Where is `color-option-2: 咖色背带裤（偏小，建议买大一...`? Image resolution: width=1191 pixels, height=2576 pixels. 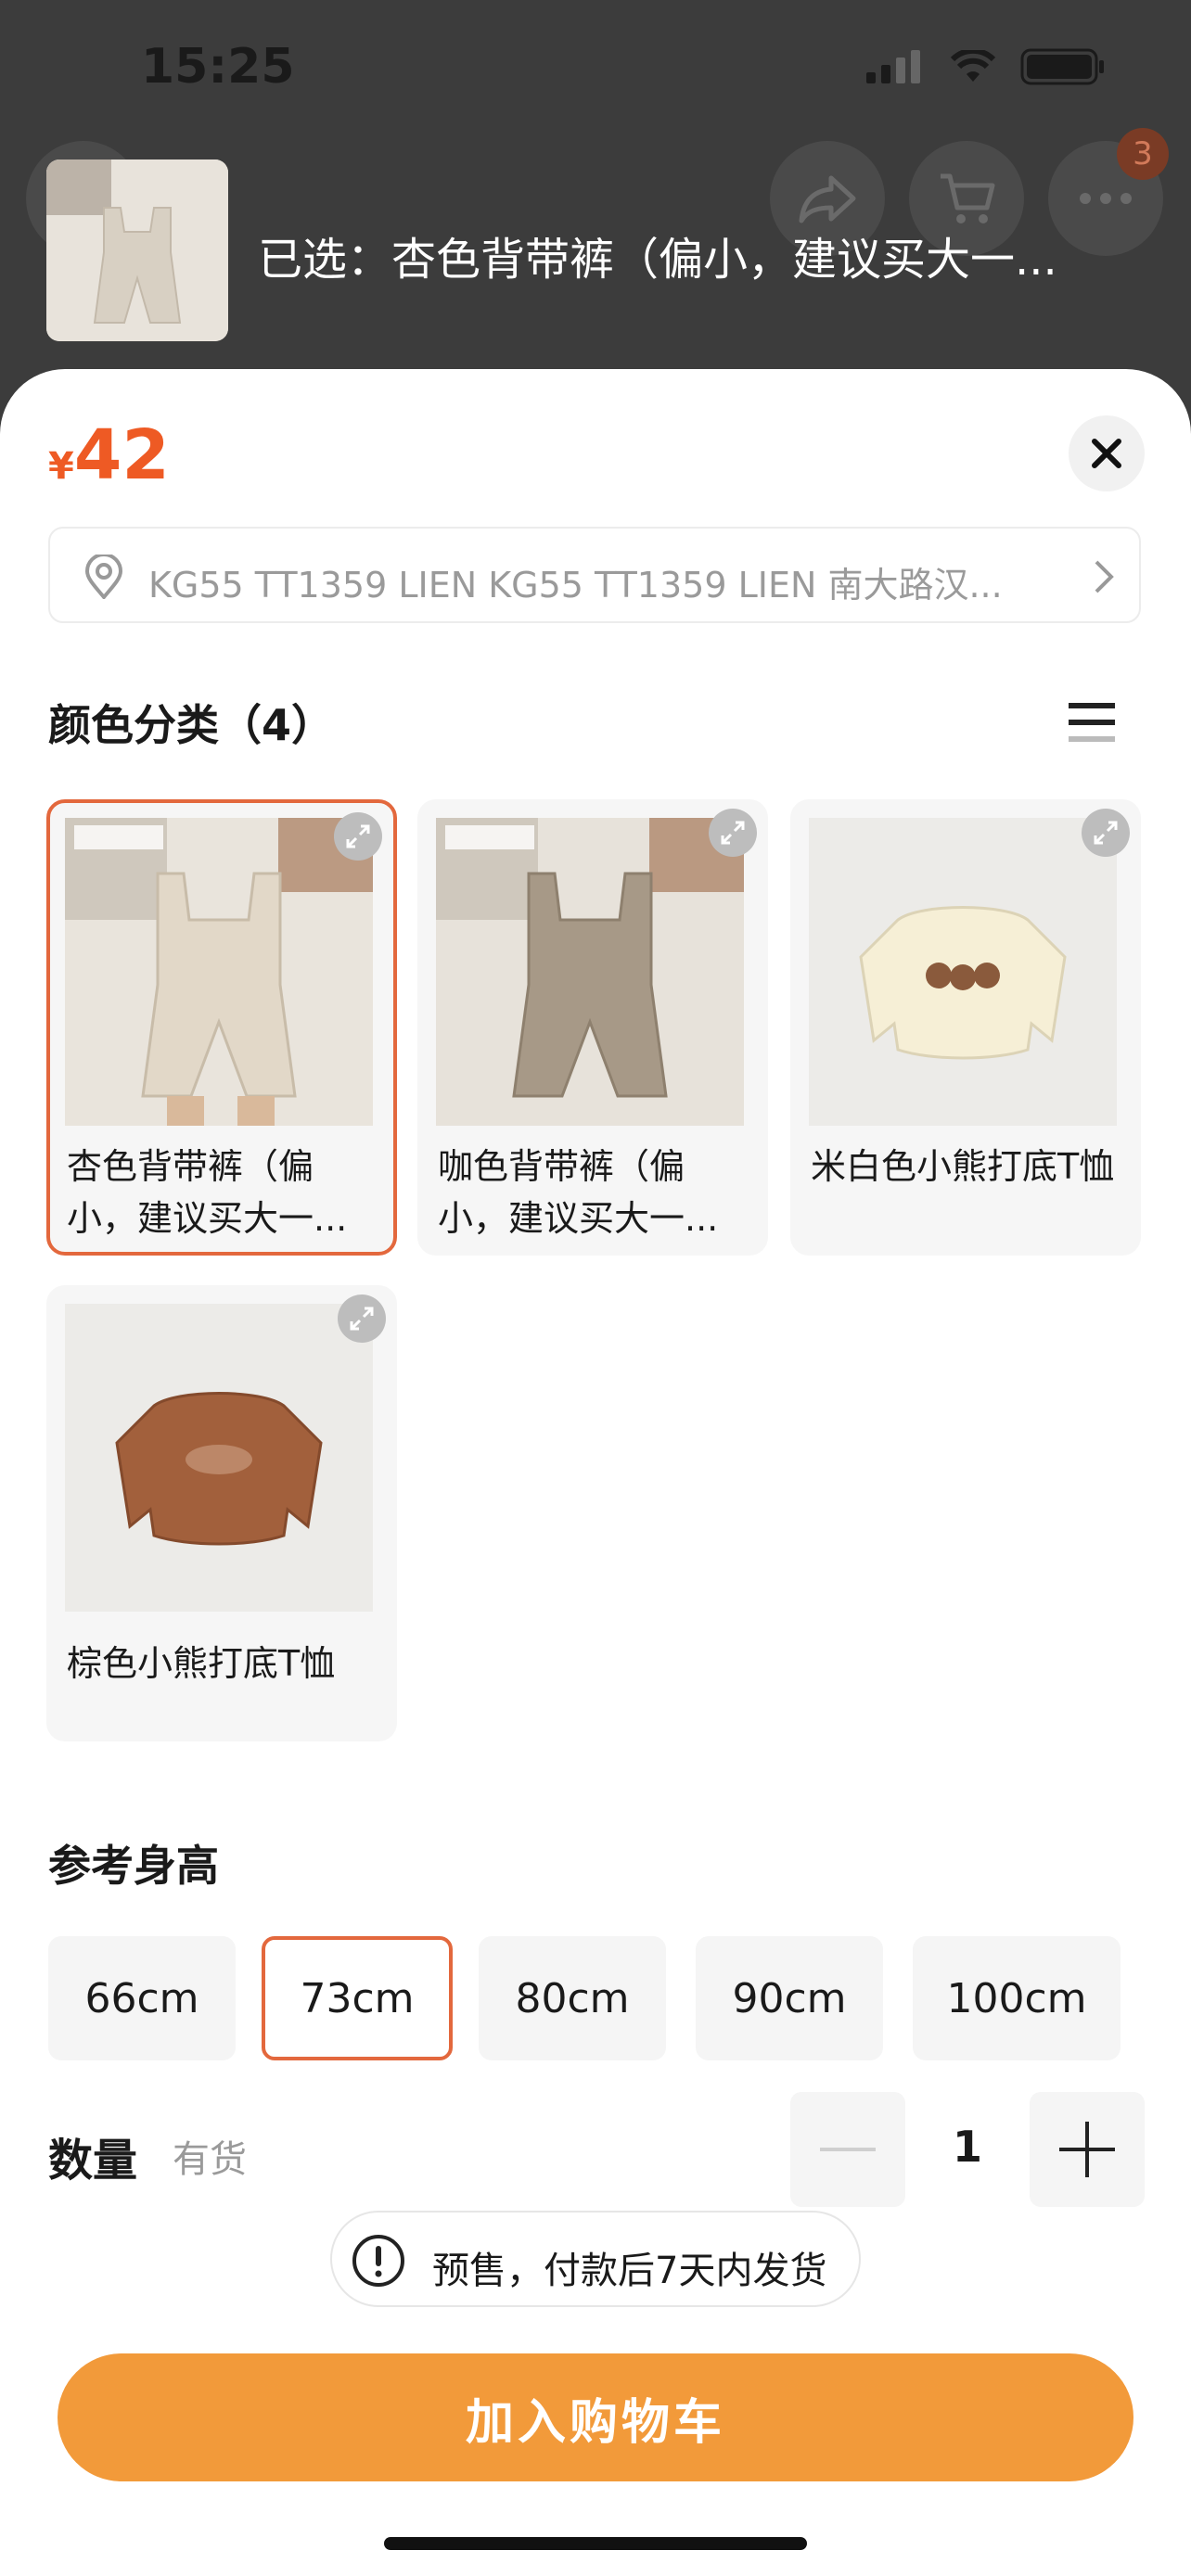
color-option-2: 咖色背带裤（偏小，建议买大一... is located at coordinates (592, 1028).